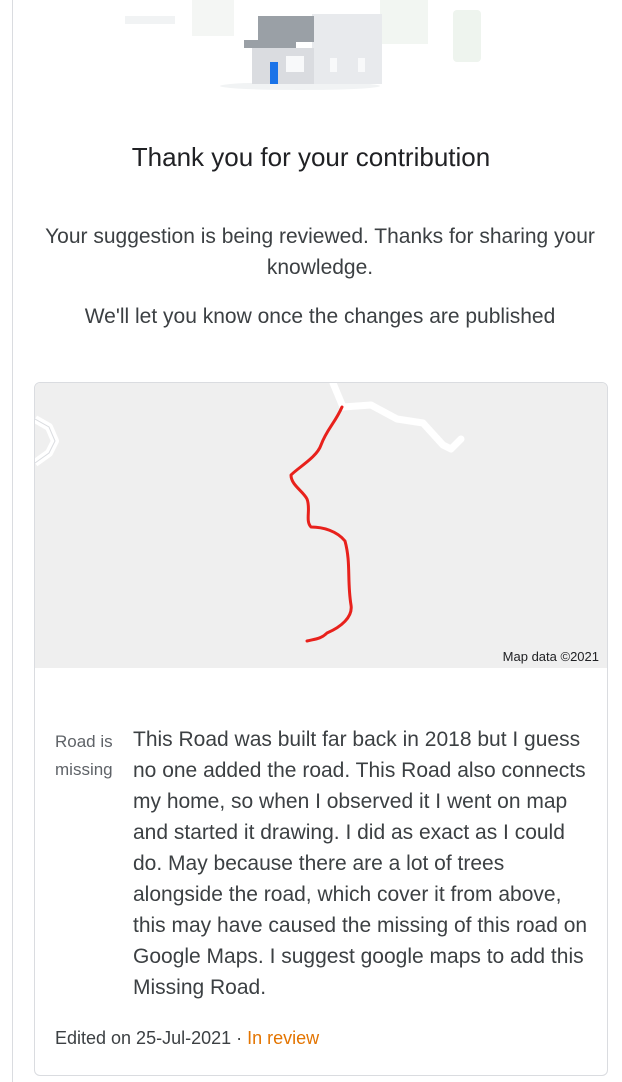  I want to click on edit-info: Edited on 25-Jul-2021 · In review, so click(187, 1038).